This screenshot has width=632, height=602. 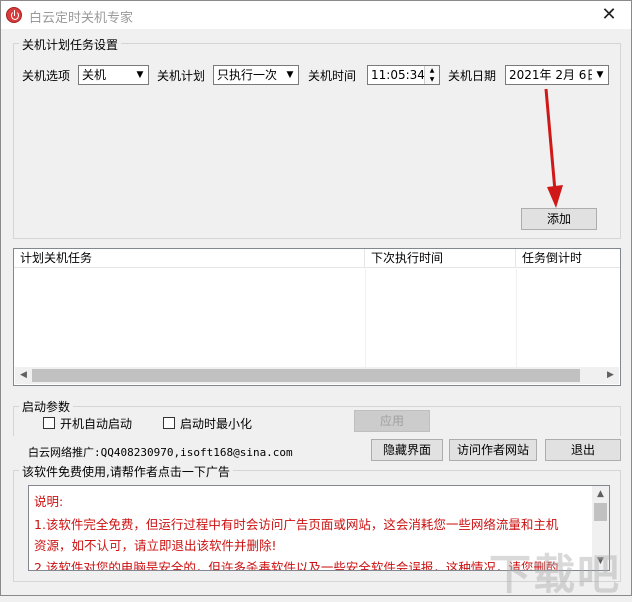 I want to click on task-list-header: 计划关机任务 下次执行时间 任务倒计时, so click(x=317, y=258).